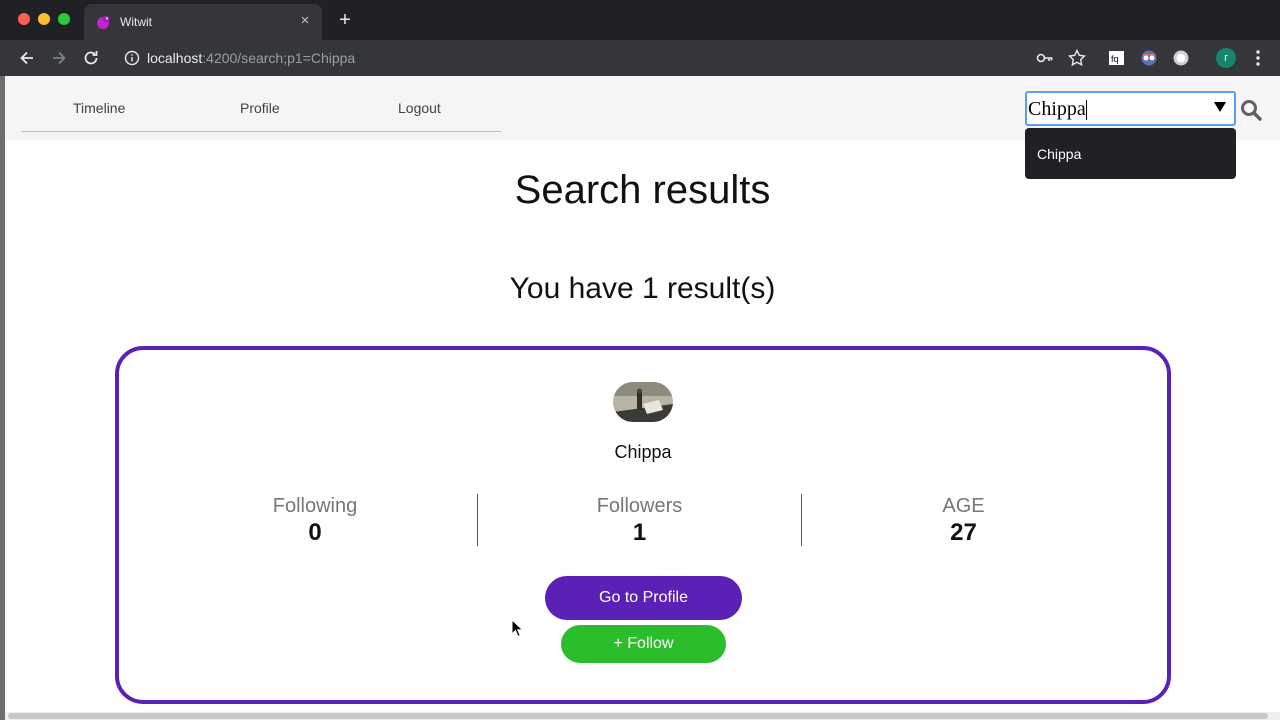 The height and width of the screenshot is (720, 1280). What do you see at coordinates (59, 58) in the screenshot?
I see `forward-arrow-icon` at bounding box center [59, 58].